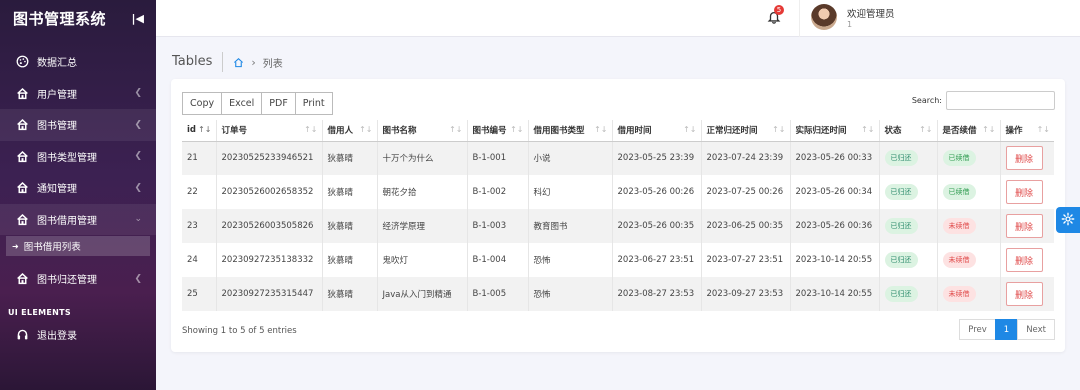  What do you see at coordinates (977, 329) in the screenshot?
I see `prev-page-button: Prev` at bounding box center [977, 329].